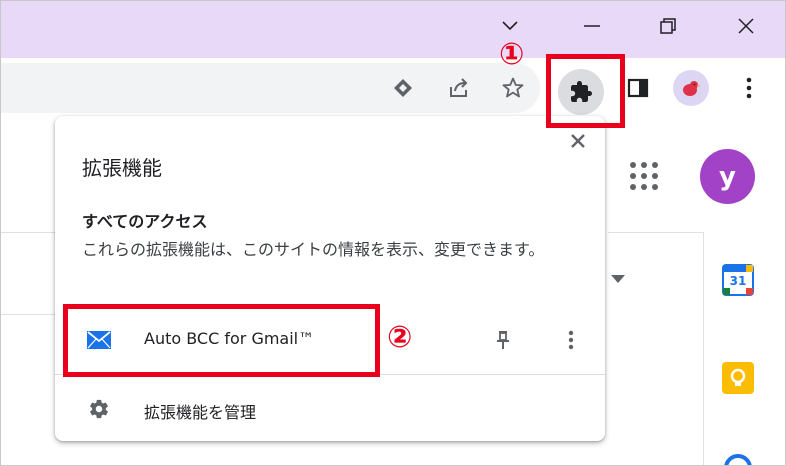 This screenshot has width=786, height=466. I want to click on extensions-menu-title: 拡張機能, so click(122, 168).